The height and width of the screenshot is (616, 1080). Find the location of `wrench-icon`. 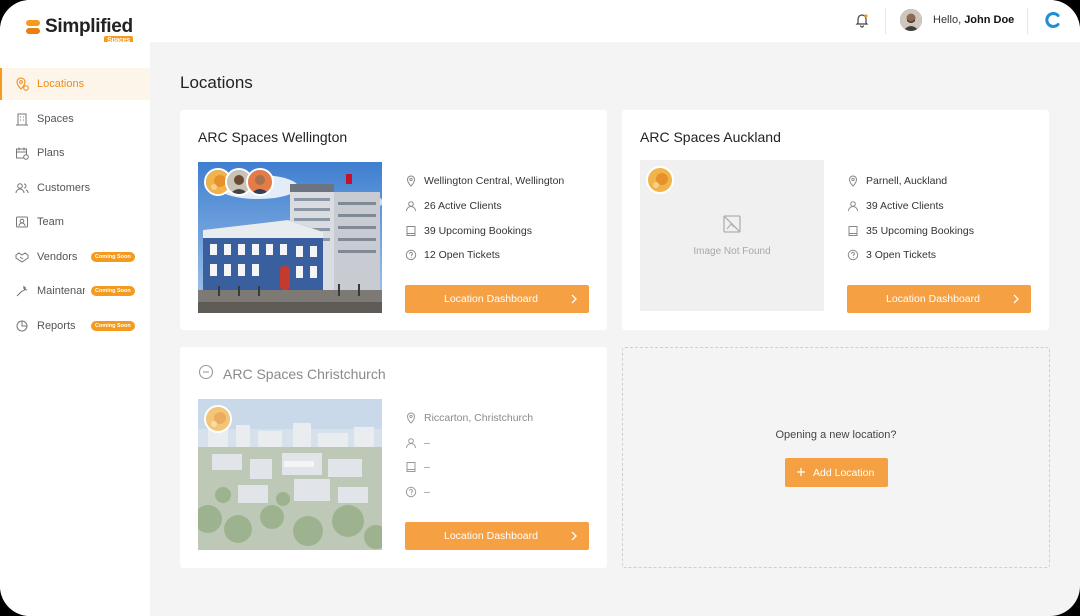

wrench-icon is located at coordinates (22, 291).